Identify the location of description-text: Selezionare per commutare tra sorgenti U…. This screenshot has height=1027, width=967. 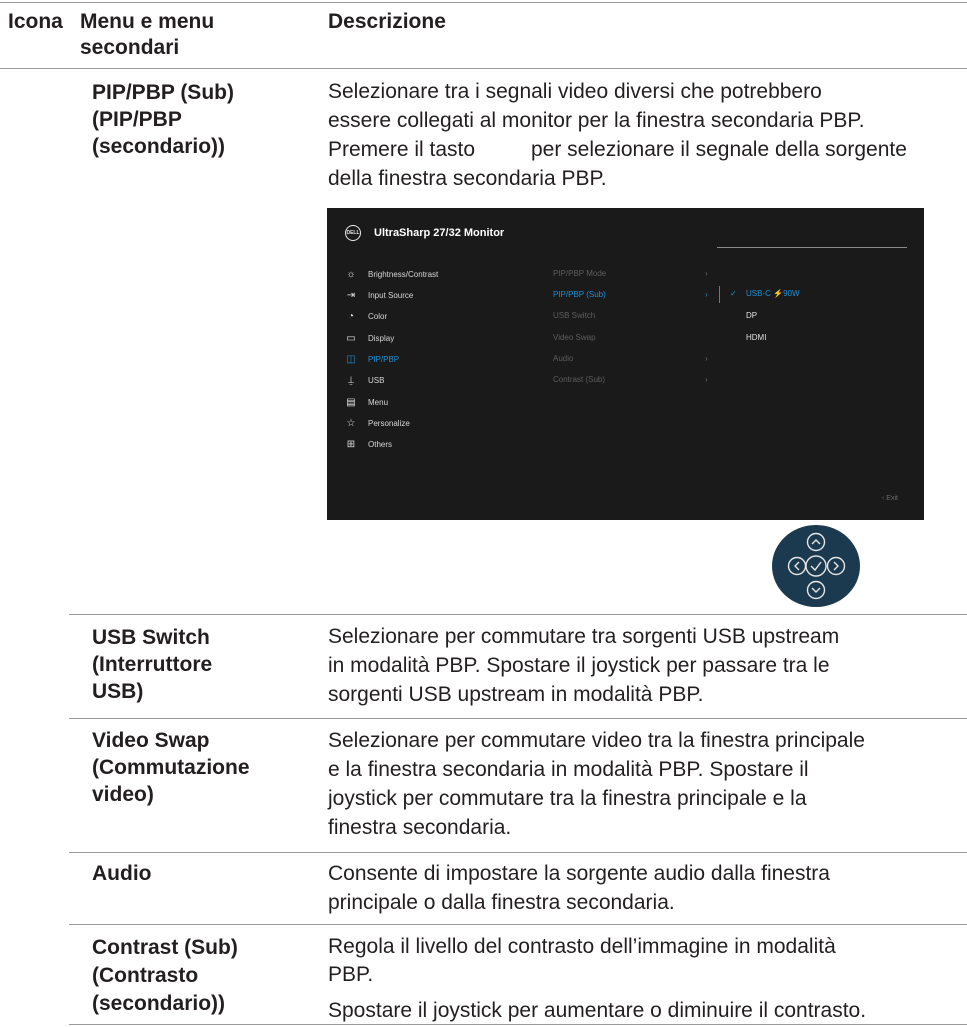
(584, 636).